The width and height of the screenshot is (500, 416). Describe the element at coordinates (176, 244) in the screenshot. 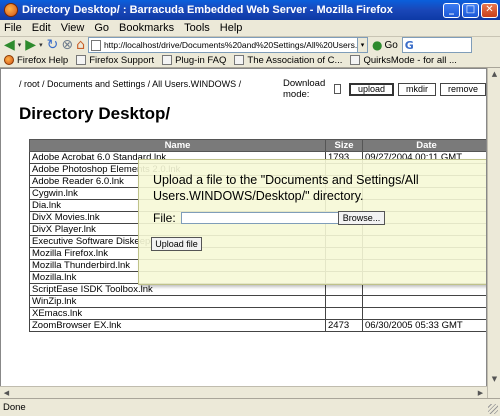

I see `upload-file-button: Upload file` at that location.